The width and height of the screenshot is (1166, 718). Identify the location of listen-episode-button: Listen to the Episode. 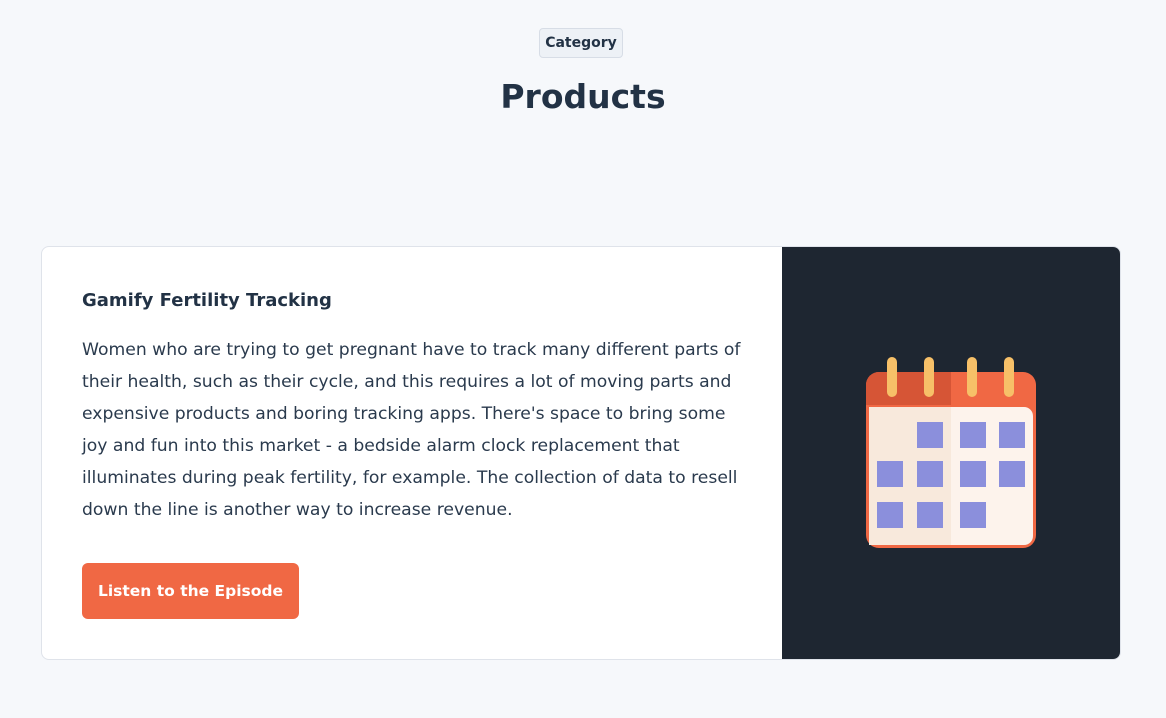
(190, 591).